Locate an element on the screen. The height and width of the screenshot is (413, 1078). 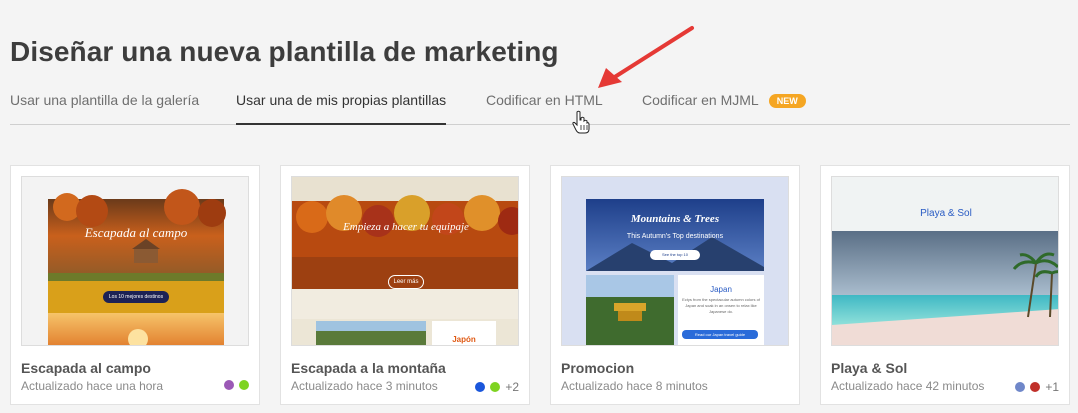
thumb-heading: Escapada al campo is located at coordinates (136, 232).